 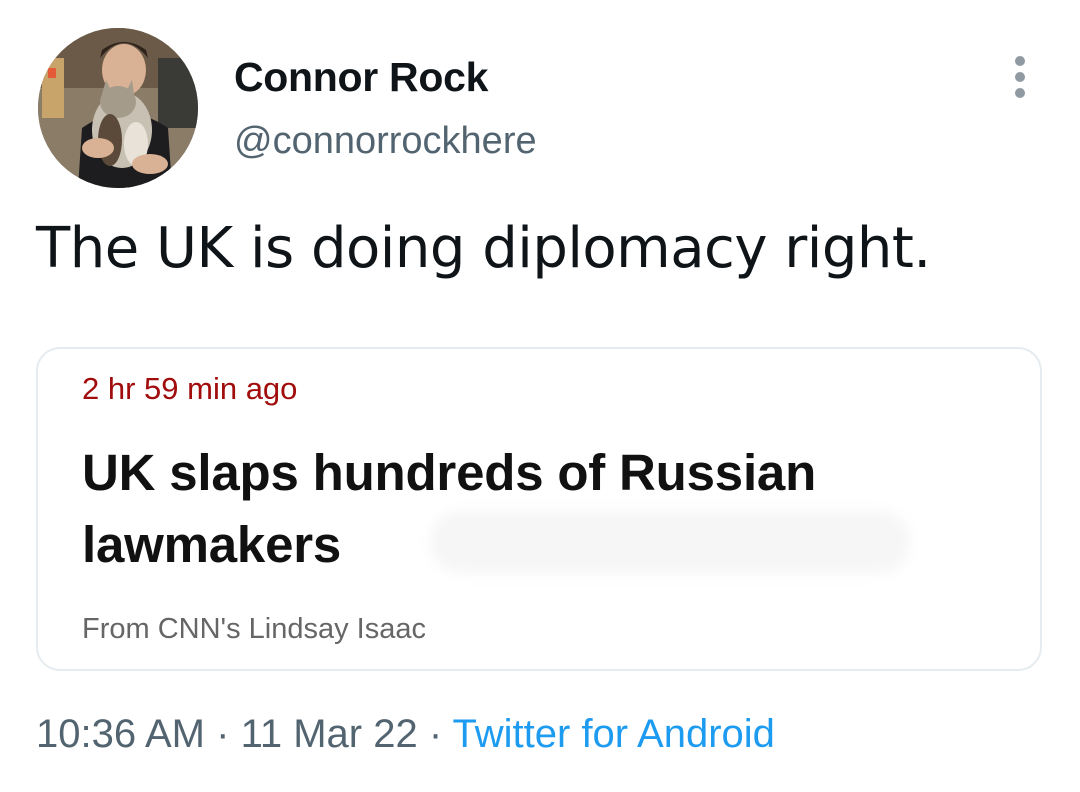 I want to click on avatar, so click(x=118, y=108).